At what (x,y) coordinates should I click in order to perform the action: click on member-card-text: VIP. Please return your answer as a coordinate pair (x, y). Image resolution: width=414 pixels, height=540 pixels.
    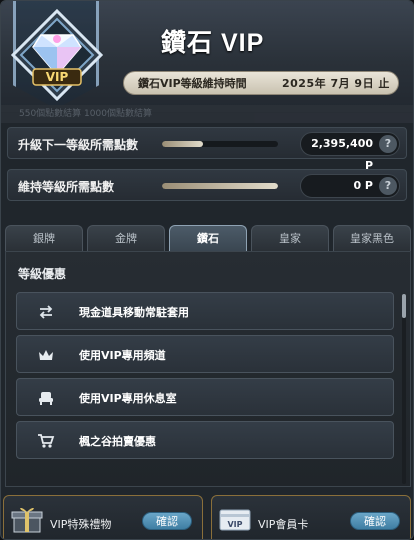
    Looking at the image, I should click on (234, 524).